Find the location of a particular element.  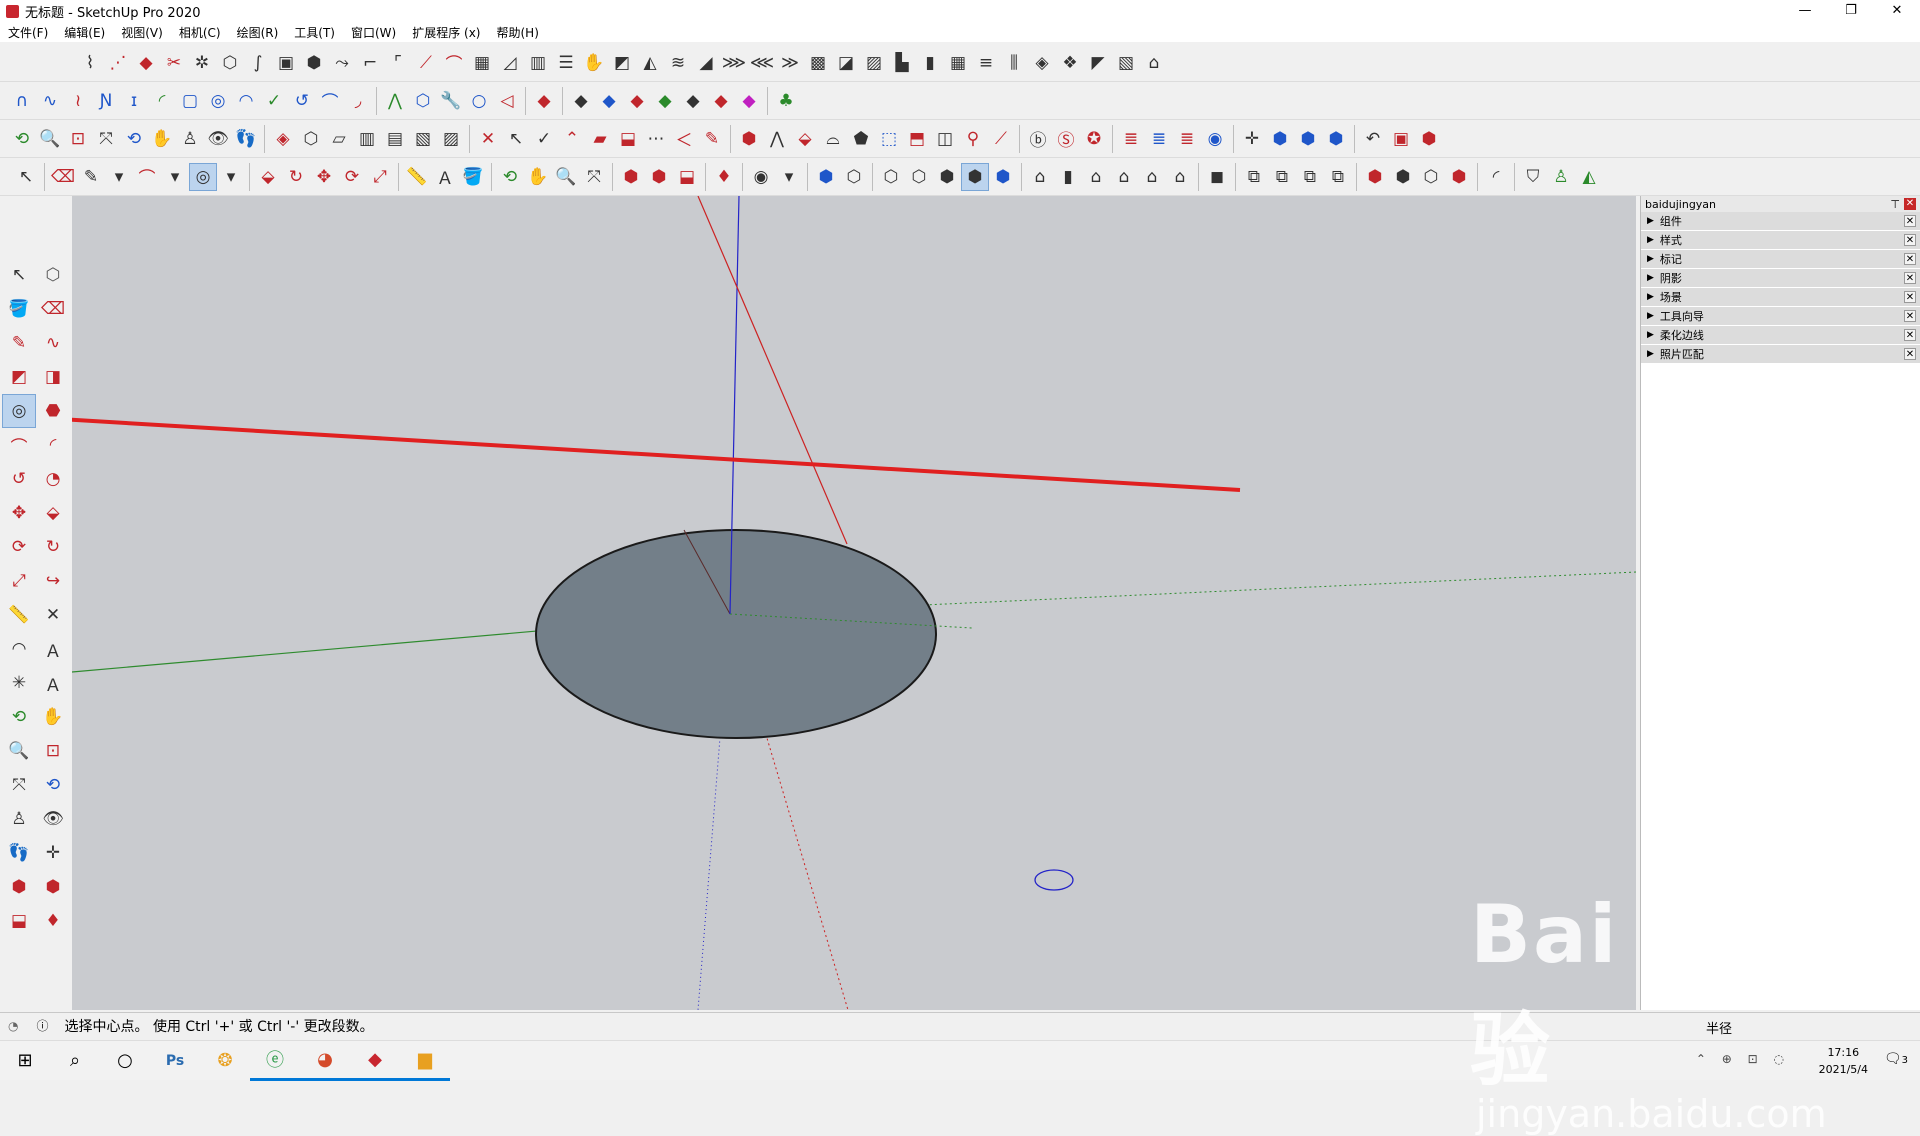

plane2-icon: ▰ is located at coordinates (600, 139).